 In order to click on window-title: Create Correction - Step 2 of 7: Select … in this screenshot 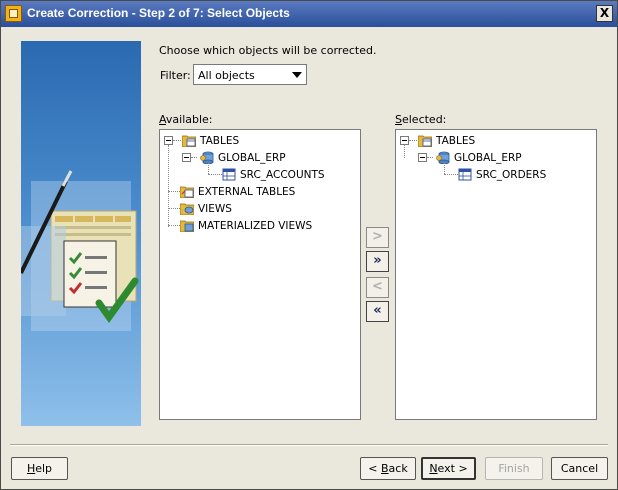, I will do `click(158, 13)`.